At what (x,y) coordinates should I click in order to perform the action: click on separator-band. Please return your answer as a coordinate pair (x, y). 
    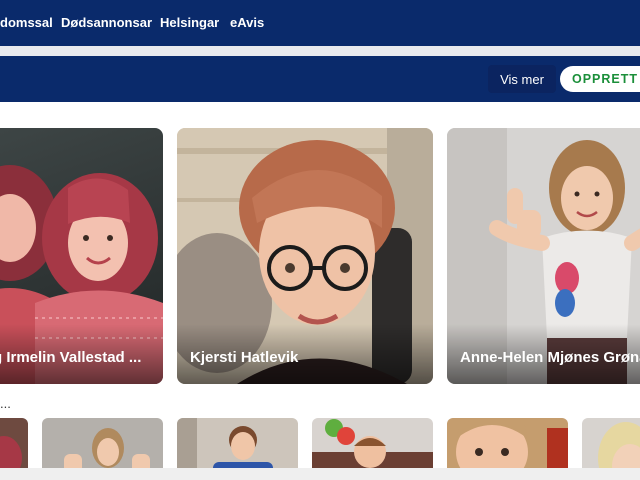
    Looking at the image, I should click on (320, 51).